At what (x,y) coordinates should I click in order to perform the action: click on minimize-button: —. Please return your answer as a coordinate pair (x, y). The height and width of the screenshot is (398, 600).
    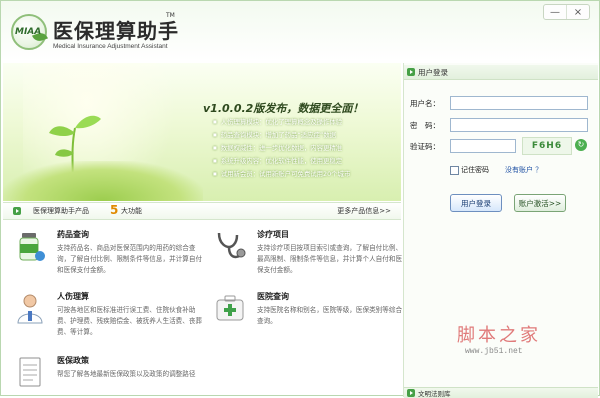
    Looking at the image, I should click on (555, 12).